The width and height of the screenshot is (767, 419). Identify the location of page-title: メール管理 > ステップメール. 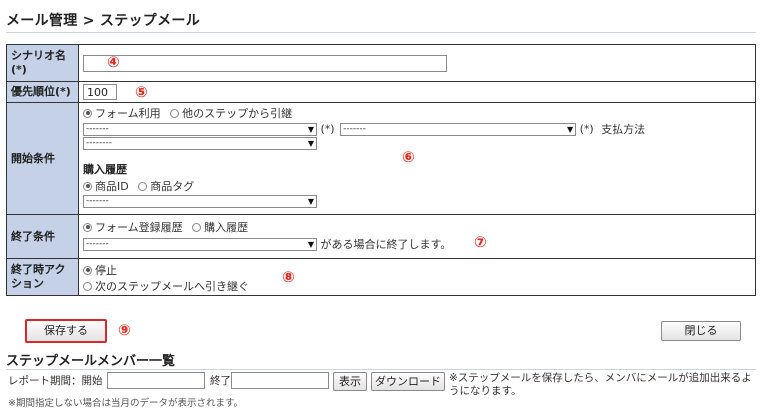
(103, 20).